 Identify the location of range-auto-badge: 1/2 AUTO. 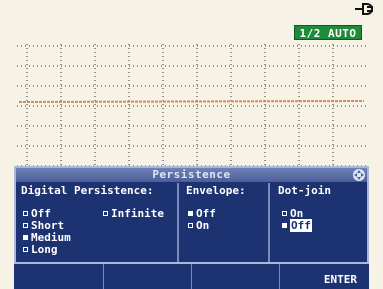
(328, 32).